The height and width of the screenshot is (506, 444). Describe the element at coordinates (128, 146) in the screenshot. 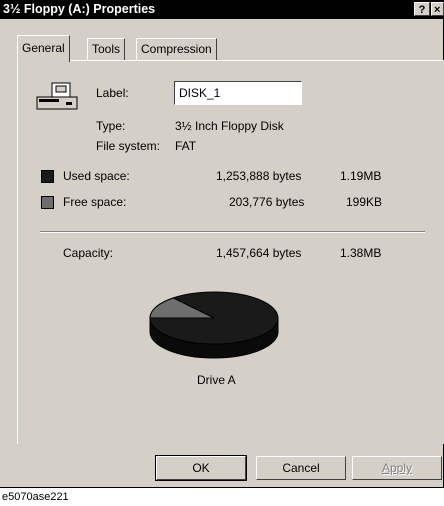

I see `file-system-caption: File system:` at that location.